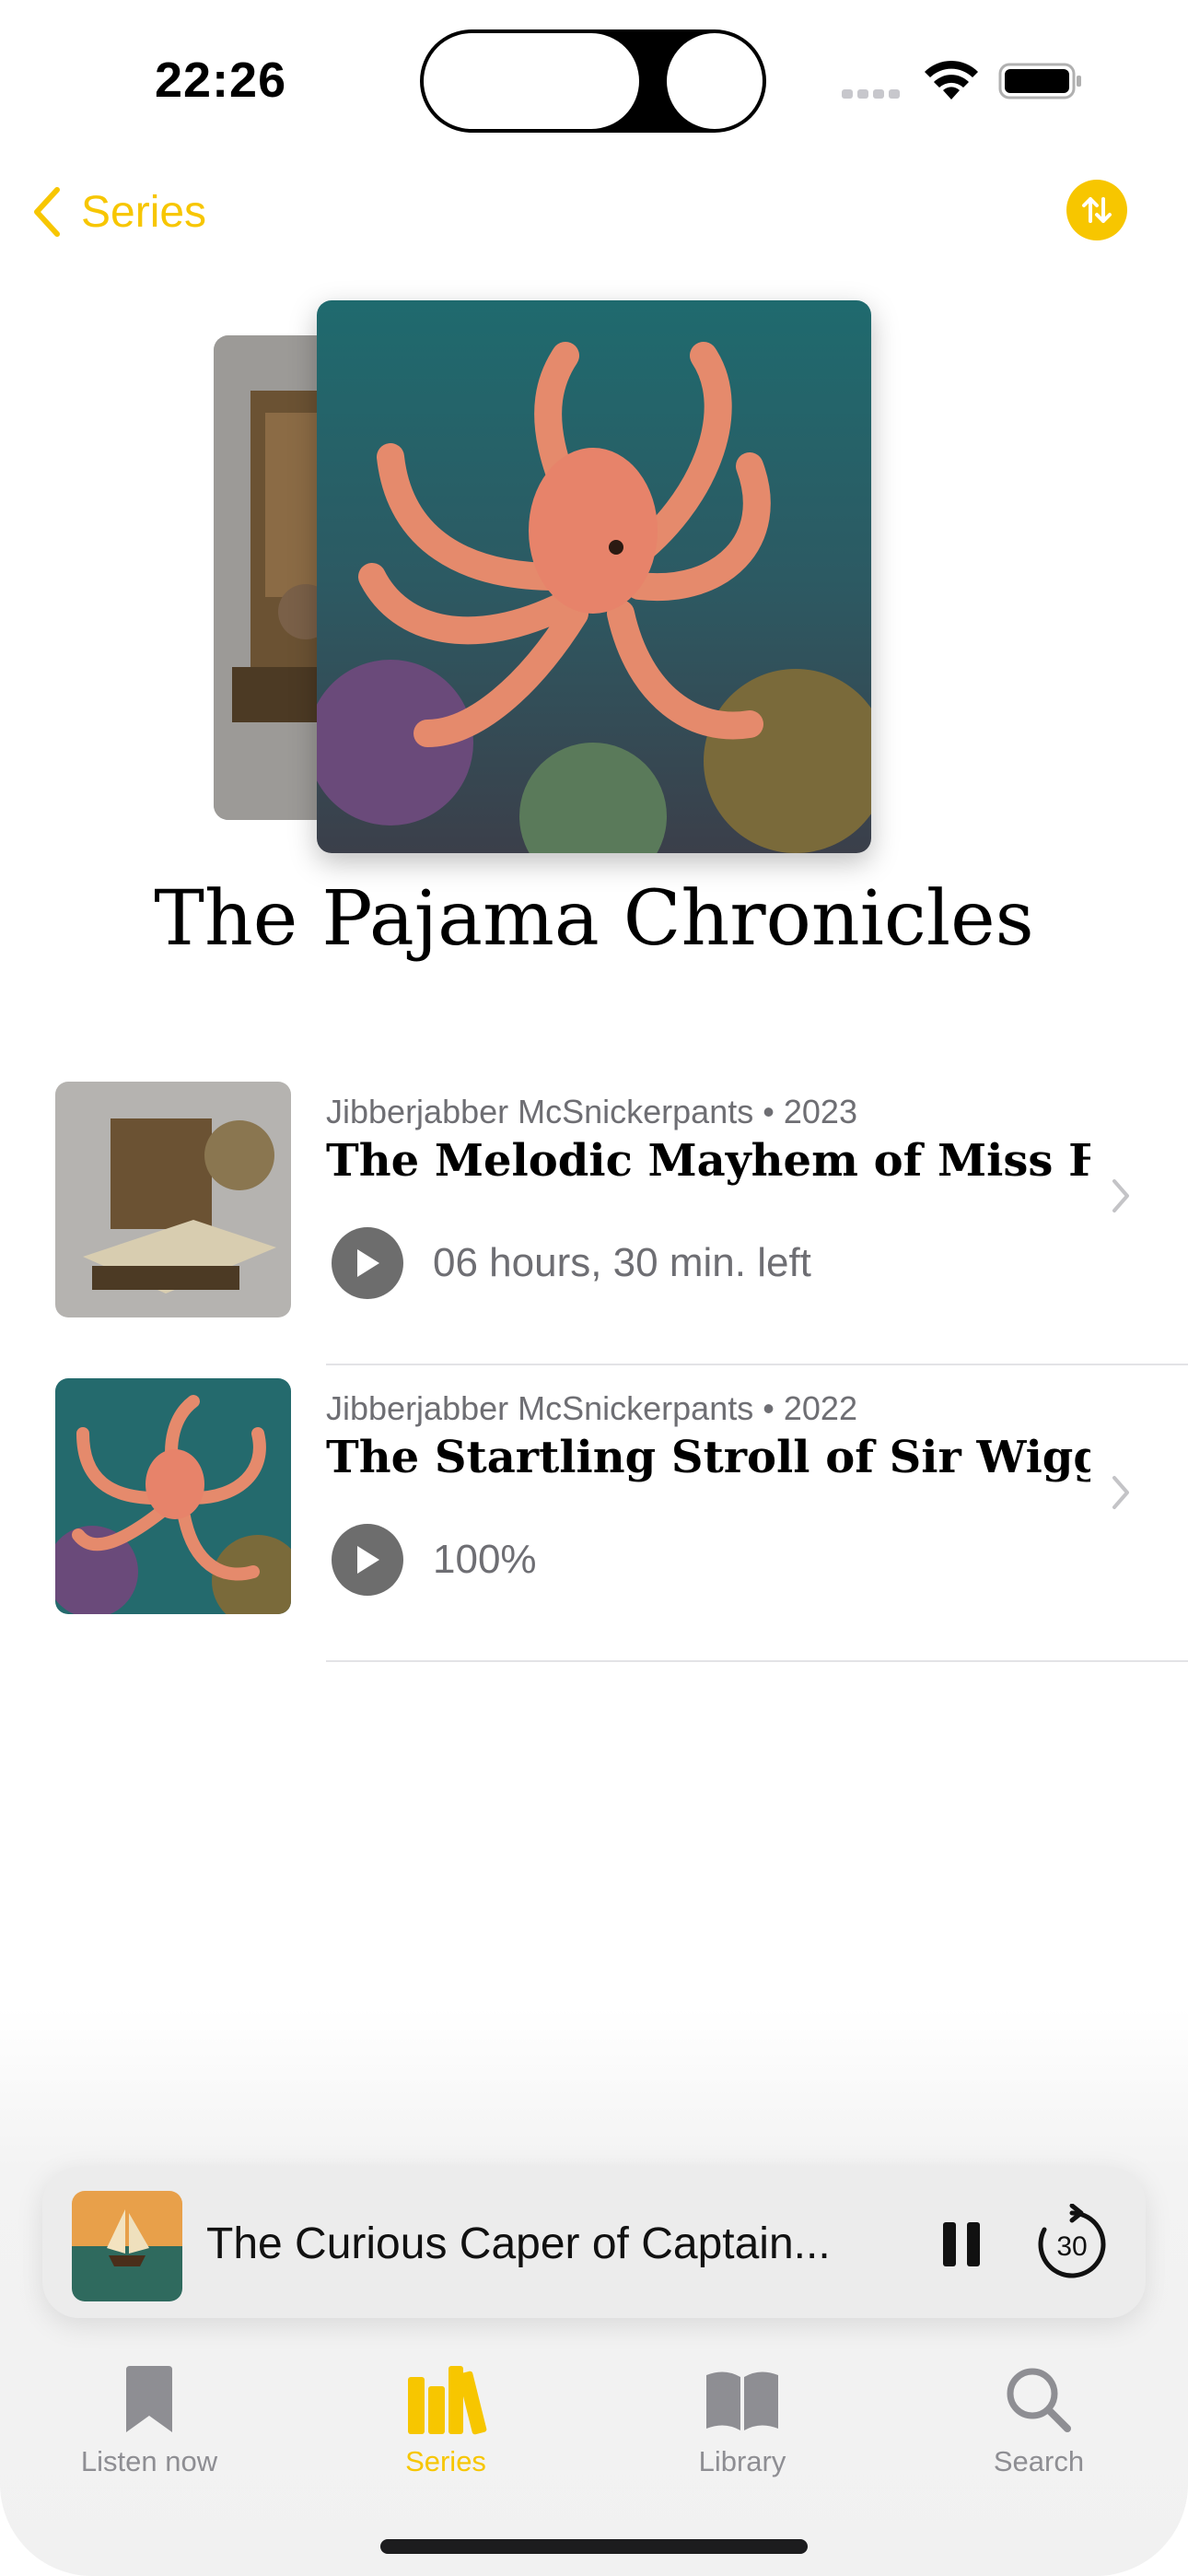 This screenshot has height=2576, width=1188. Describe the element at coordinates (742, 2400) in the screenshot. I see `book-icon` at that location.